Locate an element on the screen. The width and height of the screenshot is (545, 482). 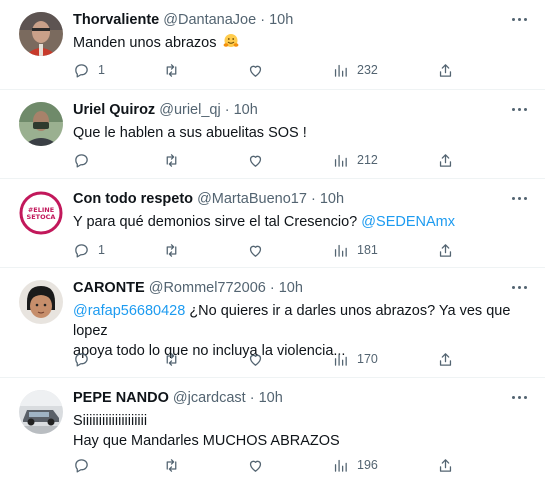
handle: @uriel_qj is located at coordinates (189, 110).